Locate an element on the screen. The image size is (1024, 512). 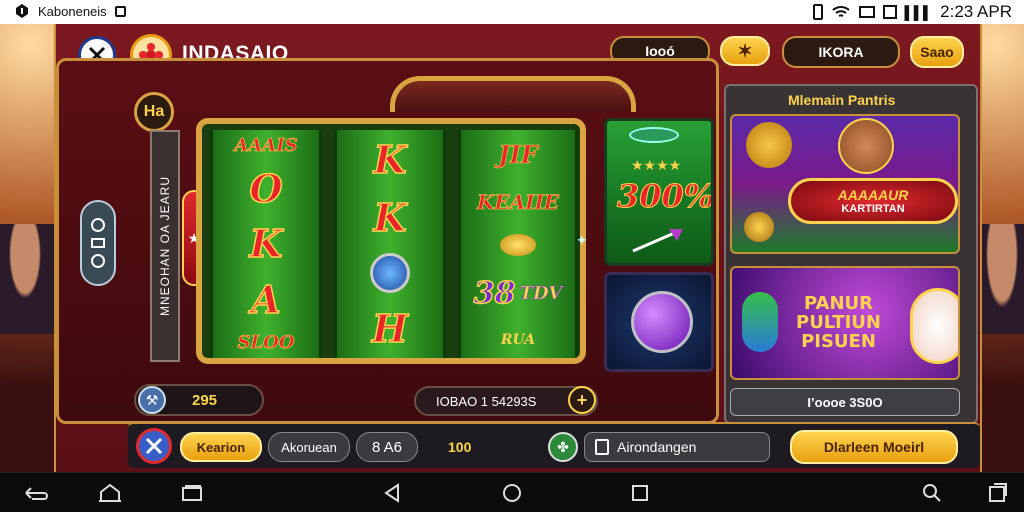
balance-info-text: IOBAO 1 54293S is located at coordinates (486, 401).